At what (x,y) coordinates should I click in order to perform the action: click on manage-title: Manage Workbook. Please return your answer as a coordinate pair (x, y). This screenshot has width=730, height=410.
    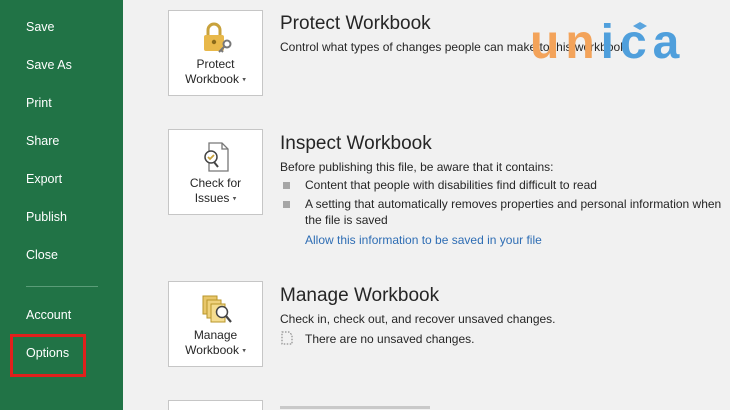
    Looking at the image, I should click on (360, 295).